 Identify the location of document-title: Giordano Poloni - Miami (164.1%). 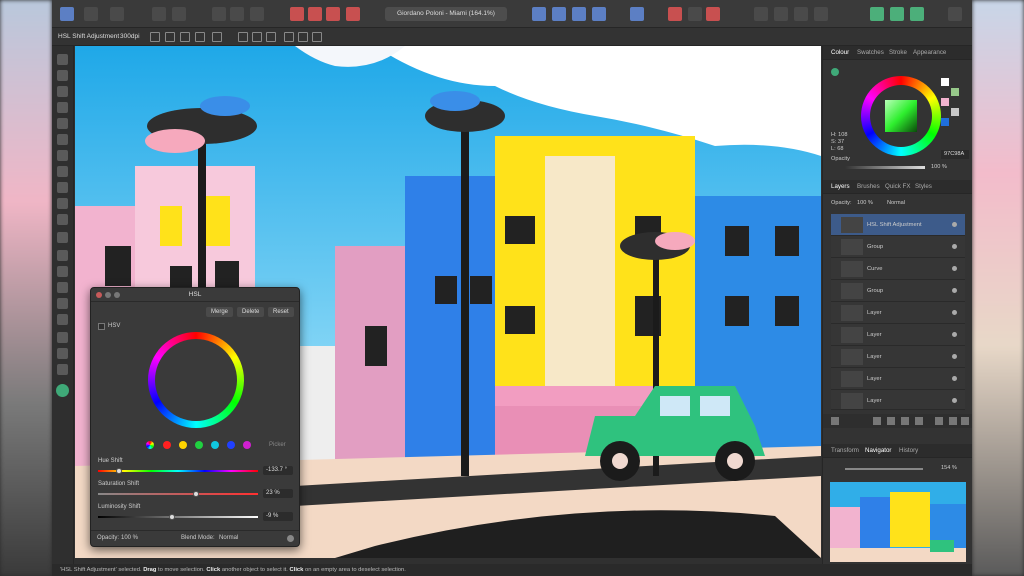
(446, 14).